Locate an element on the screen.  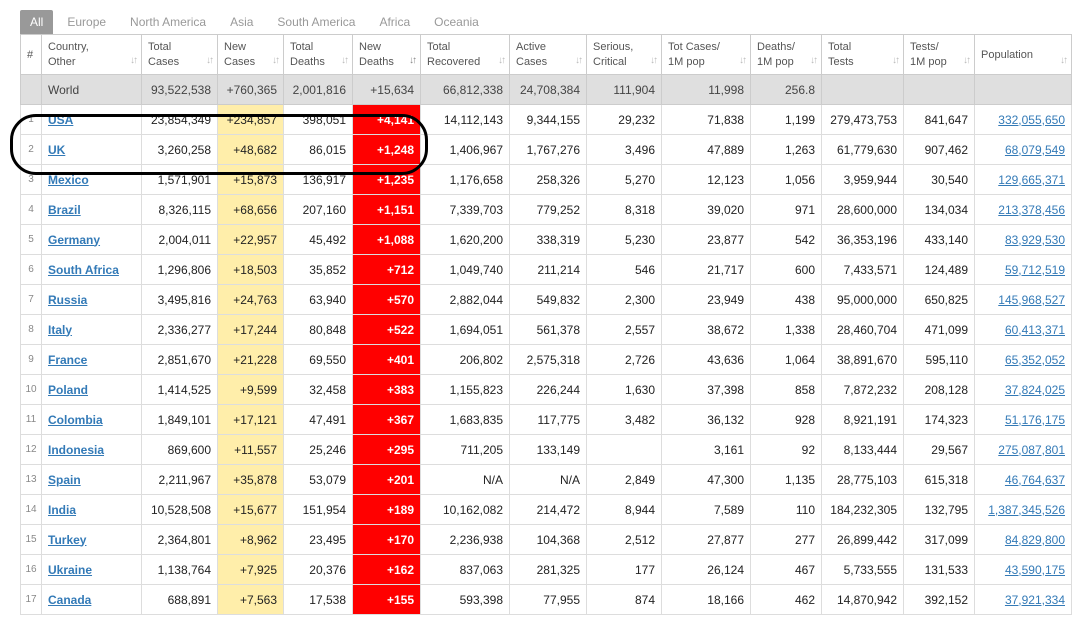
header-serious-critical: Serious, Critical ↓↑ is located at coordinates (624, 54).